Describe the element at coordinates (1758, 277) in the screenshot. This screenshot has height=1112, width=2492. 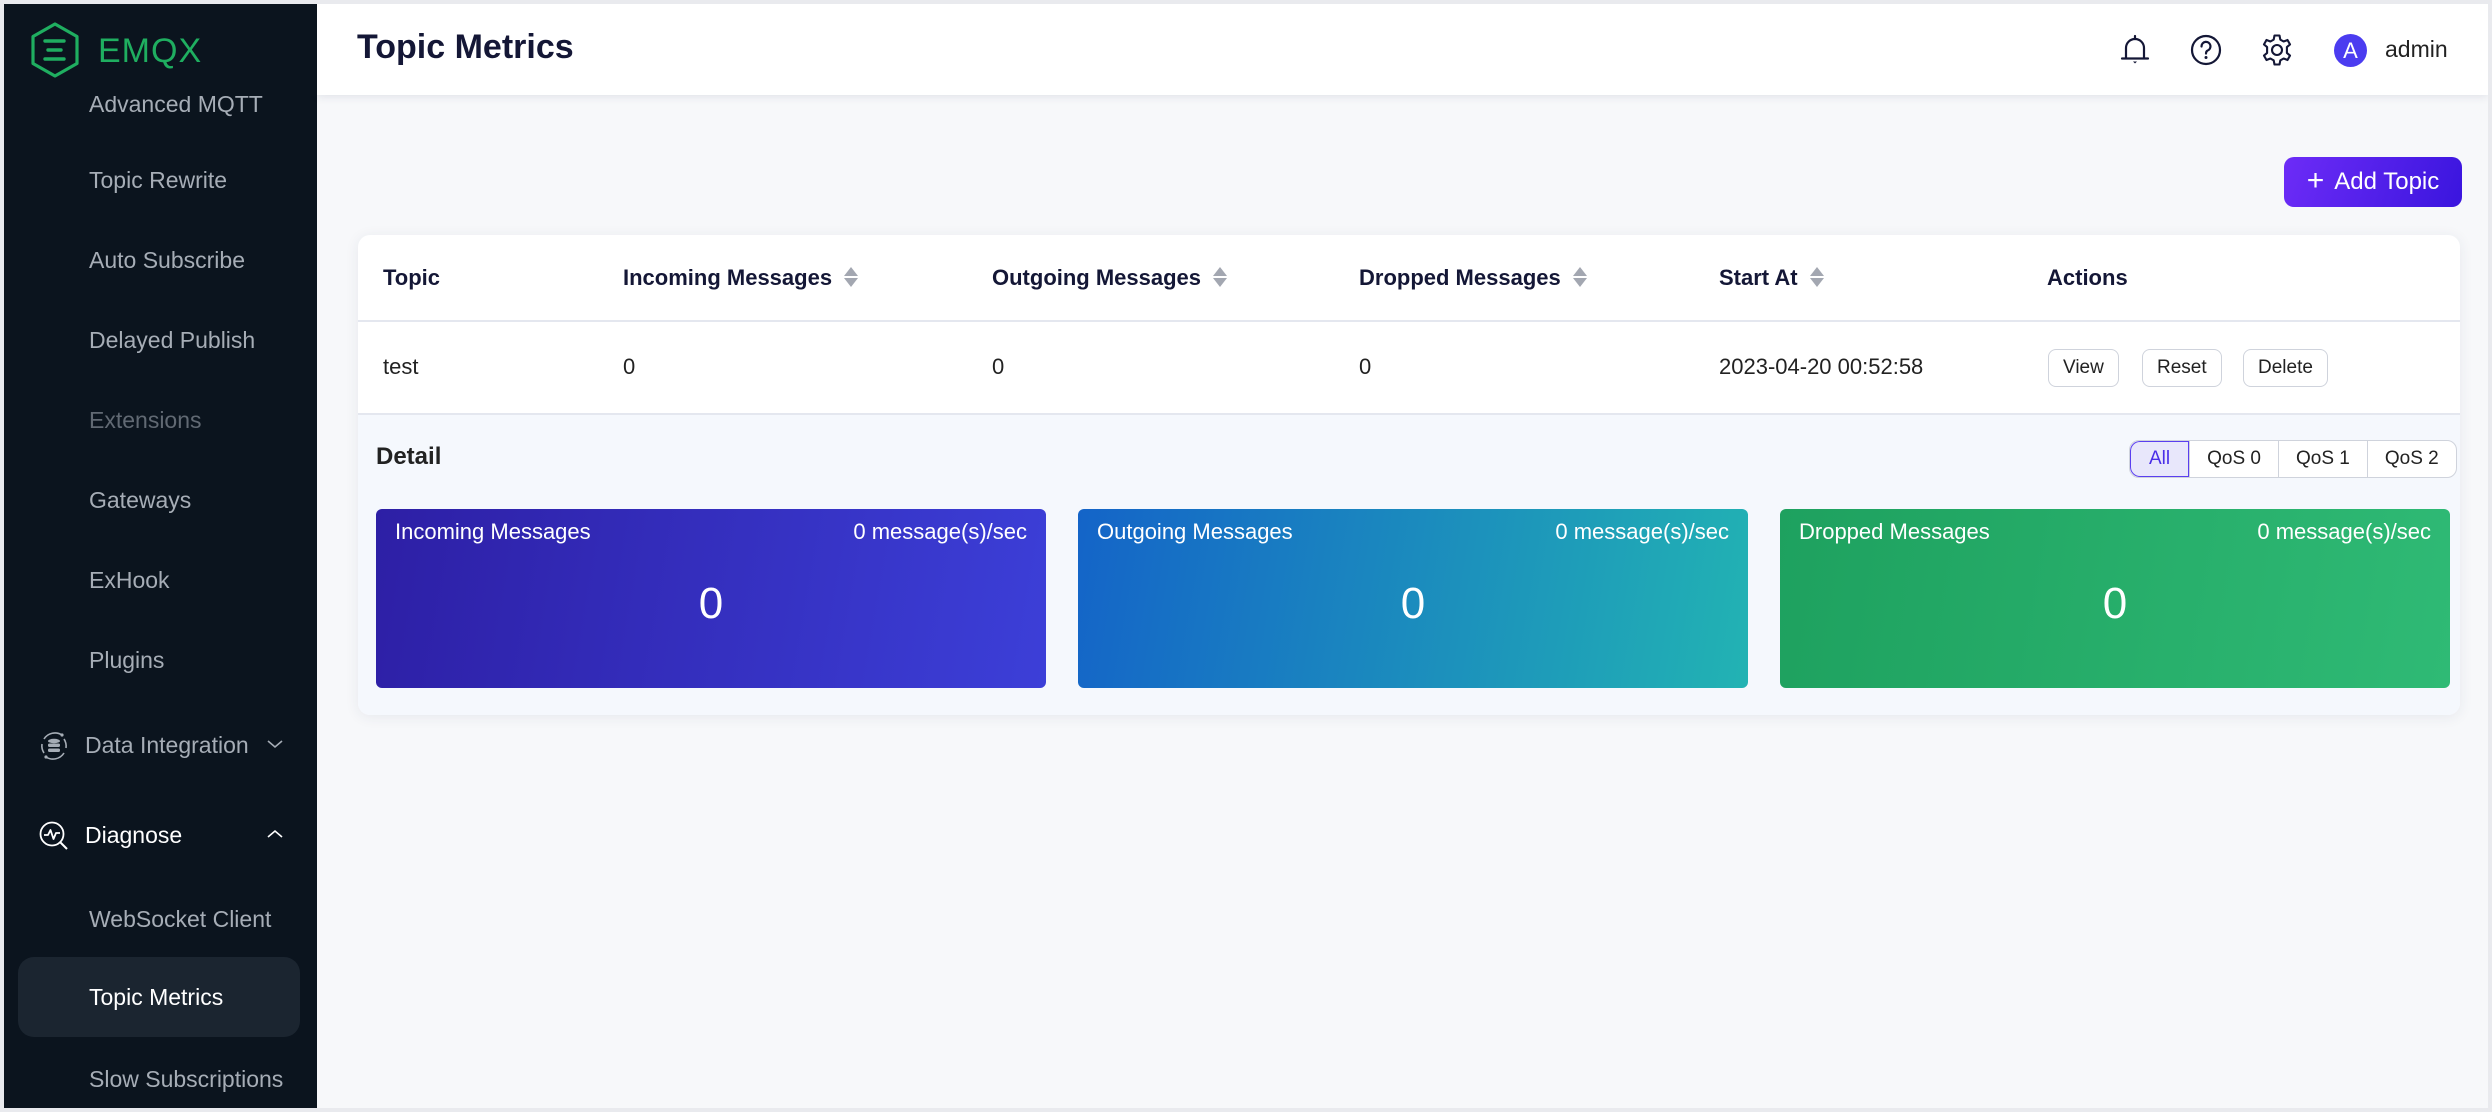
I see `column-label: Start At` at that location.